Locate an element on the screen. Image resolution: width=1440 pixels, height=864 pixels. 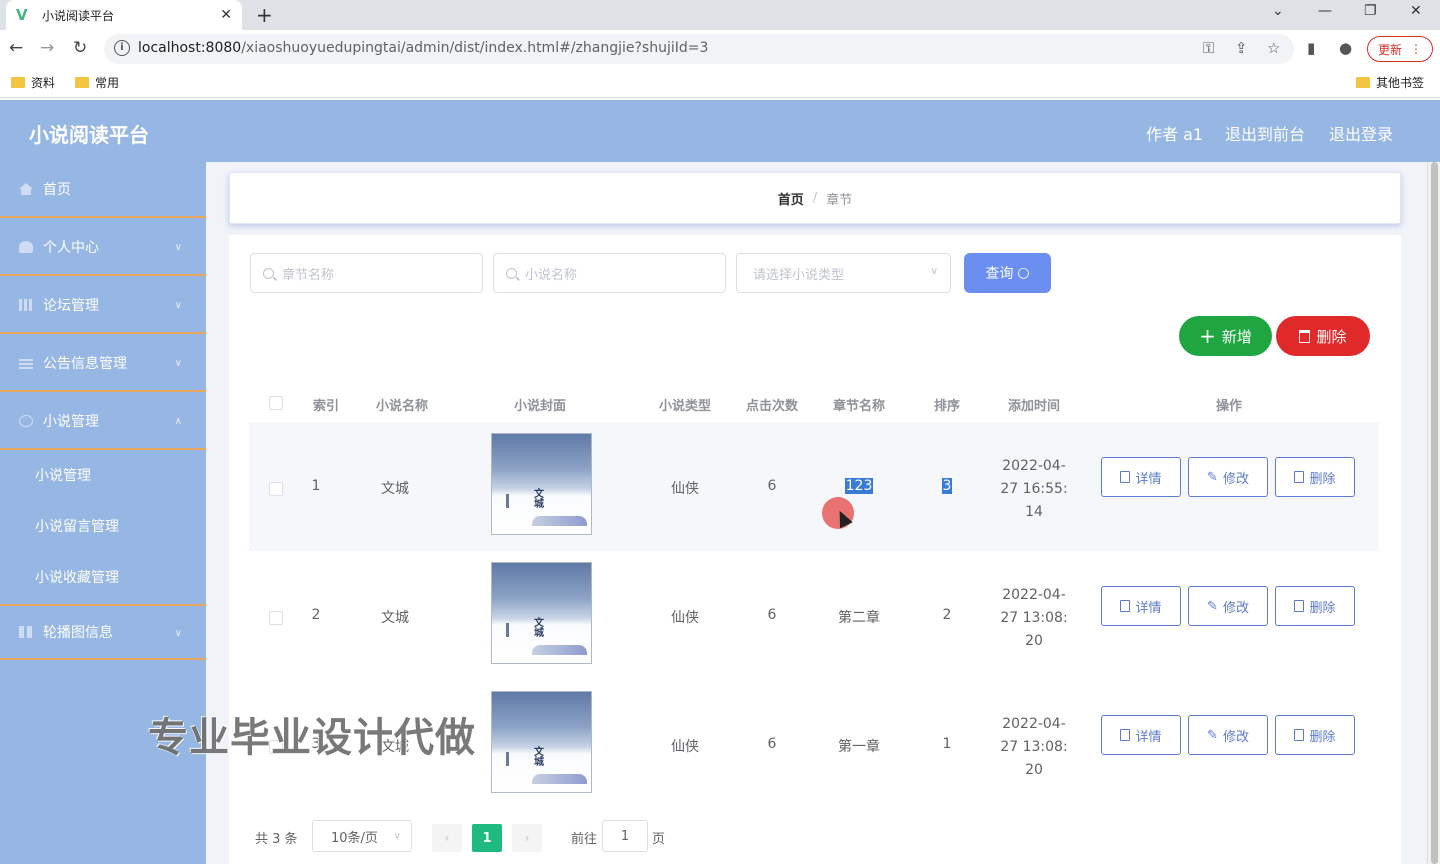
new-tab-icon: + is located at coordinates (264, 15).